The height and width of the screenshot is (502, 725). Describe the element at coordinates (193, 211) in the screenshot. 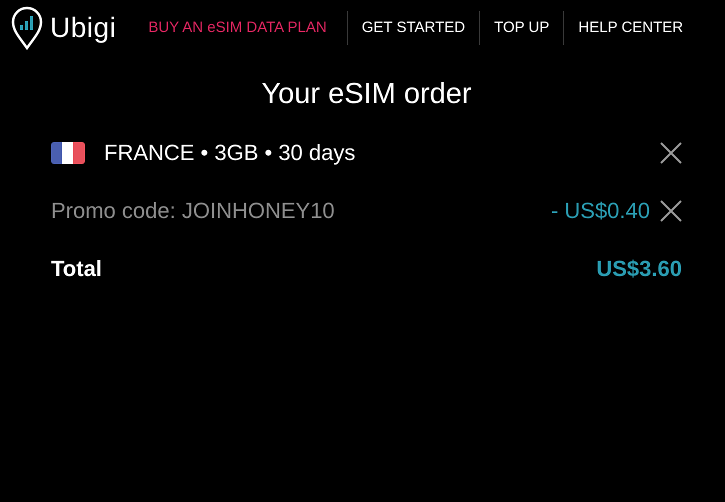

I see `promo-code: Promo code: JOINHONEY10` at that location.